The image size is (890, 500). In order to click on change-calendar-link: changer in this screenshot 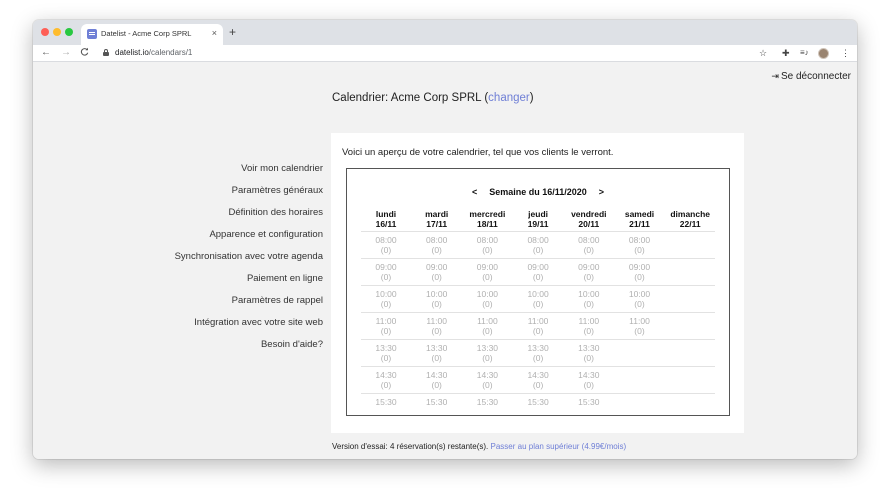, I will do `click(509, 98)`.